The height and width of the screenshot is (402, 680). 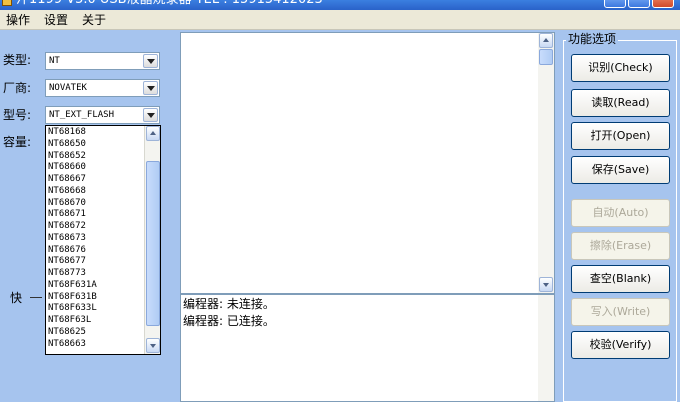 I want to click on function-button: 自动(Auto), so click(x=620, y=213).